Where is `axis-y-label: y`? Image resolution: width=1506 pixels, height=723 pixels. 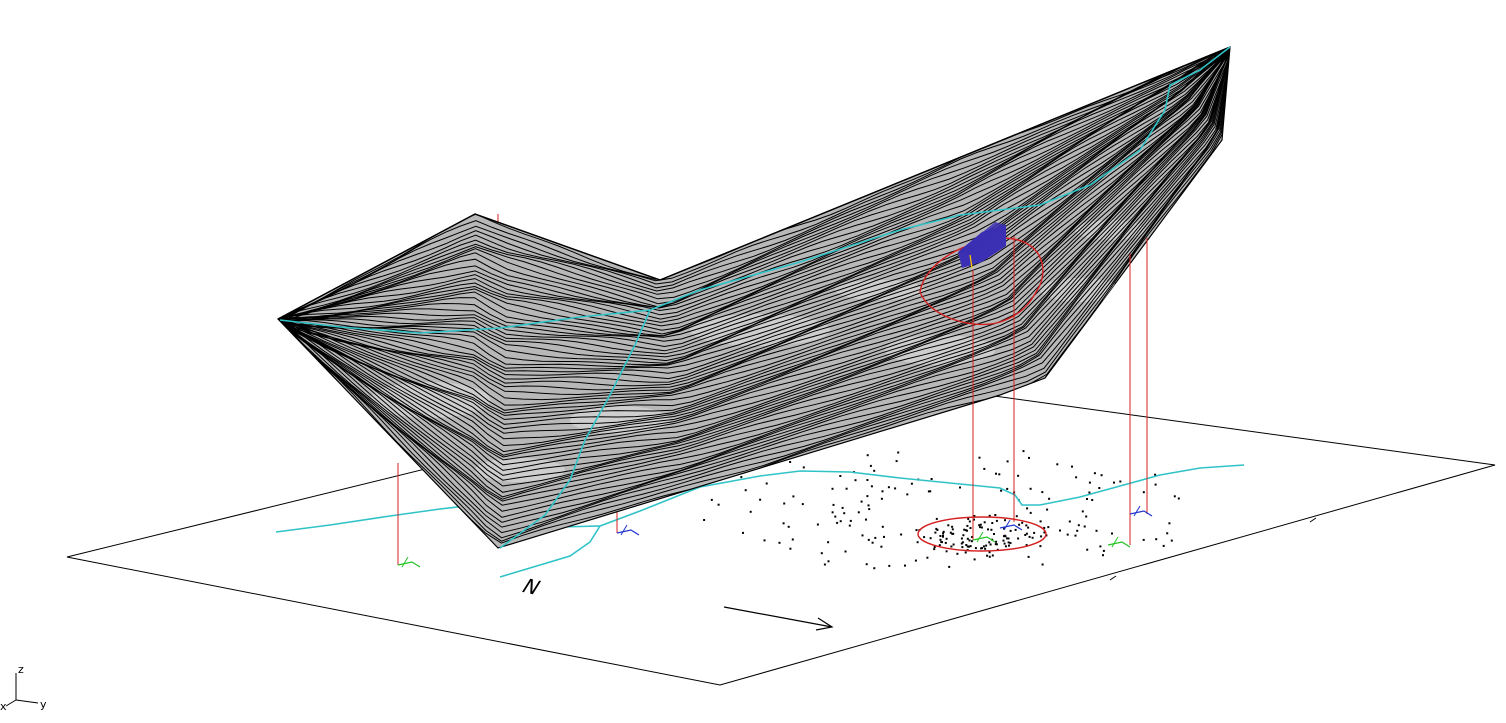
axis-y-label: y is located at coordinates (43, 704).